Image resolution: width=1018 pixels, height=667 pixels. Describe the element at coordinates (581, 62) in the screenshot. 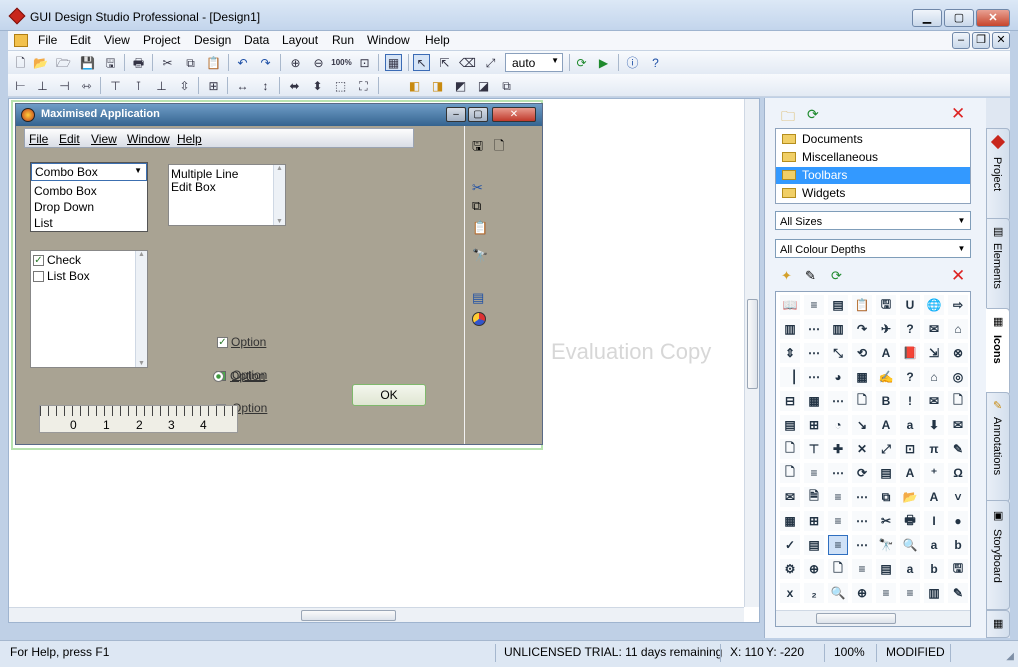

I see `refresh-icon: ⟳` at that location.